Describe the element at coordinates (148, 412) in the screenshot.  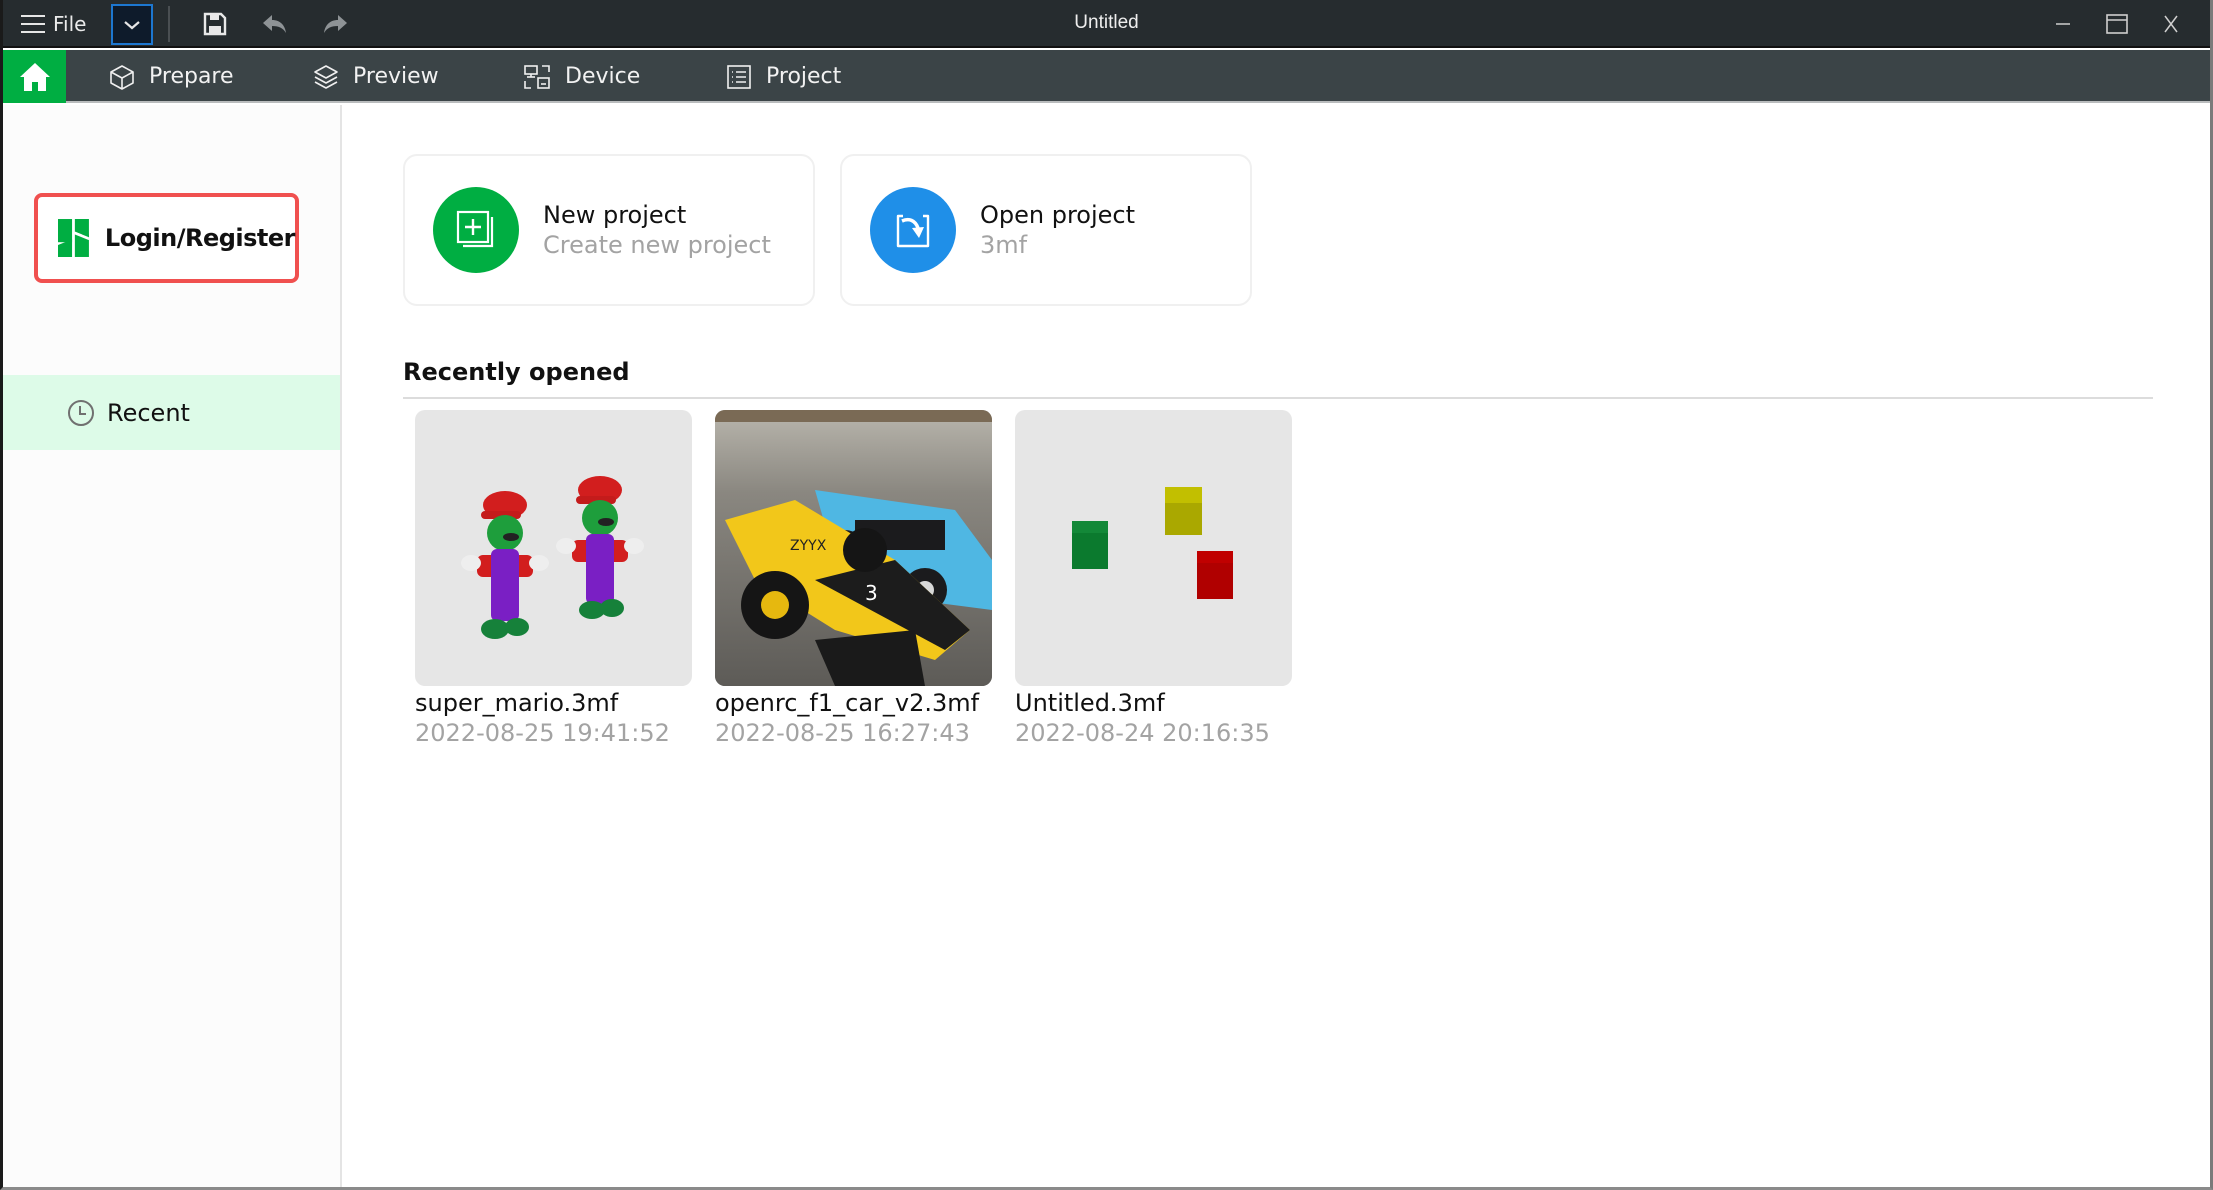
I see `sidebar-item-recent-label: Recent` at that location.